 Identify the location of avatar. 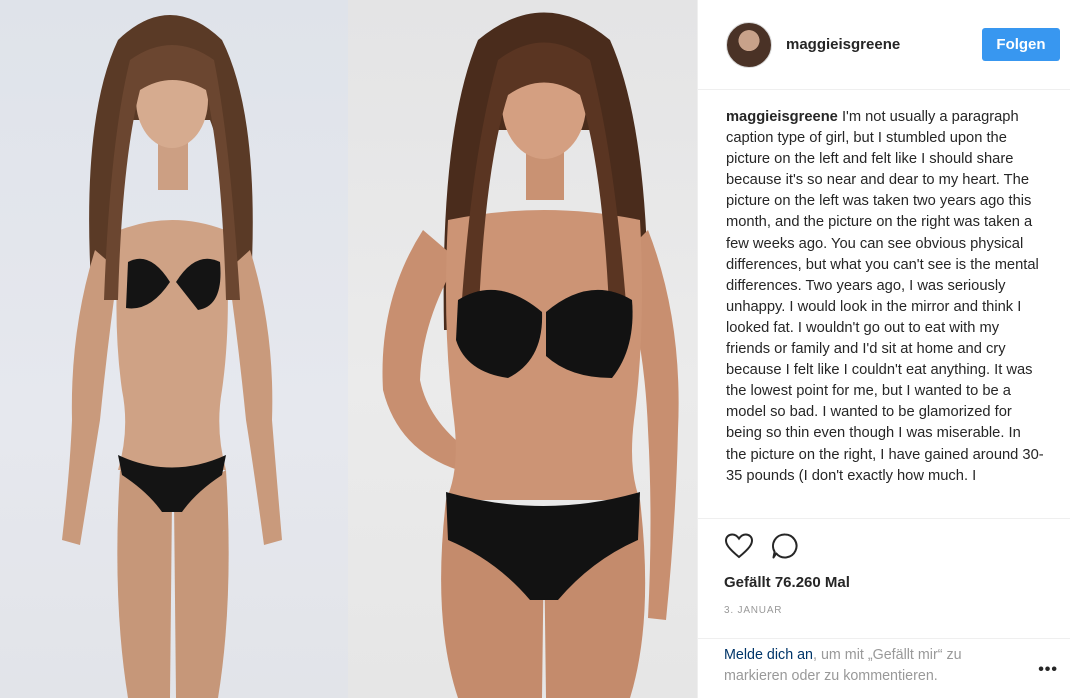
(749, 44).